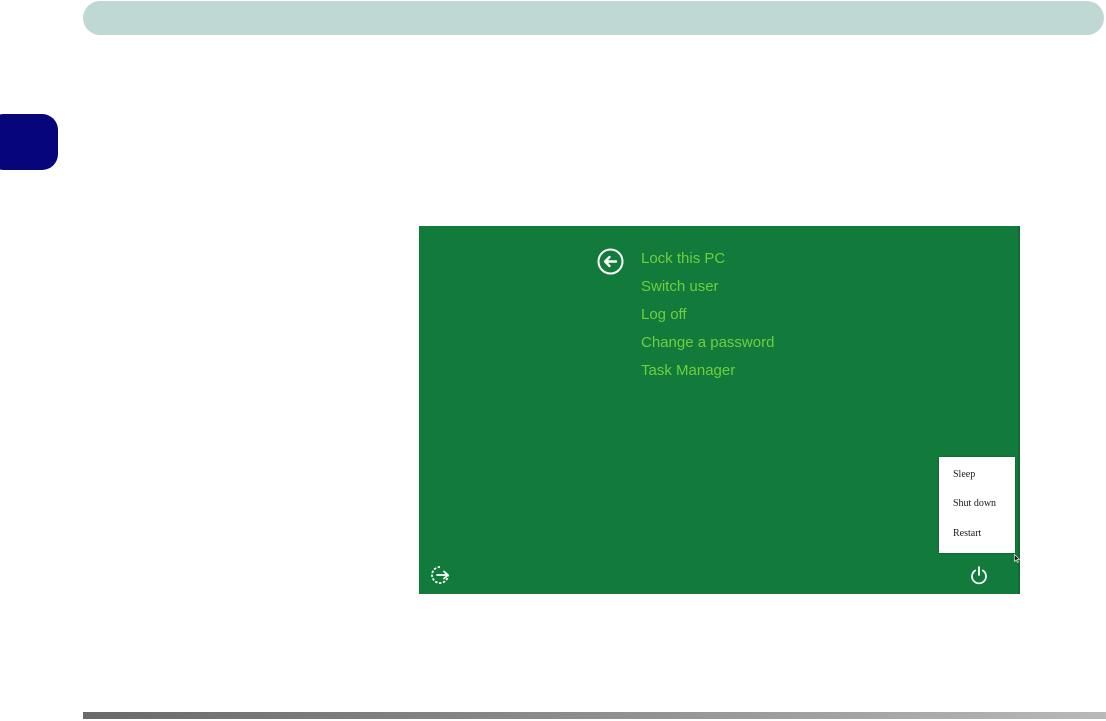 This screenshot has height=721, width=1106. I want to click on lock-pc-option: Lock this PC, so click(707, 259).